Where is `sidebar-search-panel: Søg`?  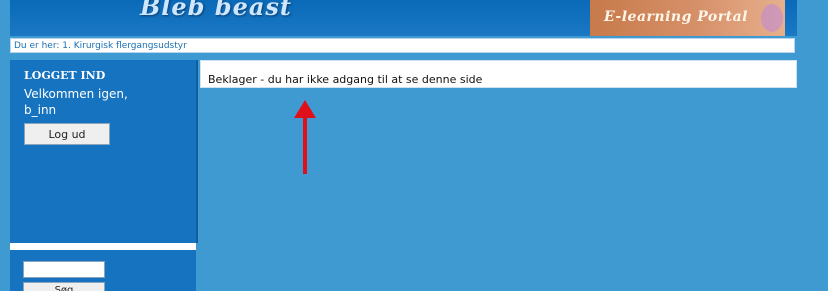
sidebar-search-panel: Søg is located at coordinates (103, 270).